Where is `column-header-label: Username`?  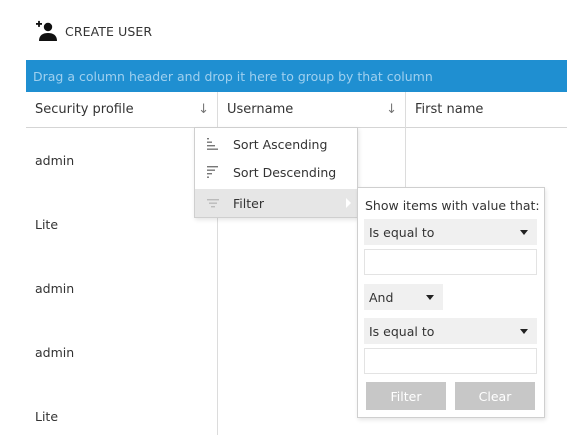
column-header-label: Username is located at coordinates (260, 109).